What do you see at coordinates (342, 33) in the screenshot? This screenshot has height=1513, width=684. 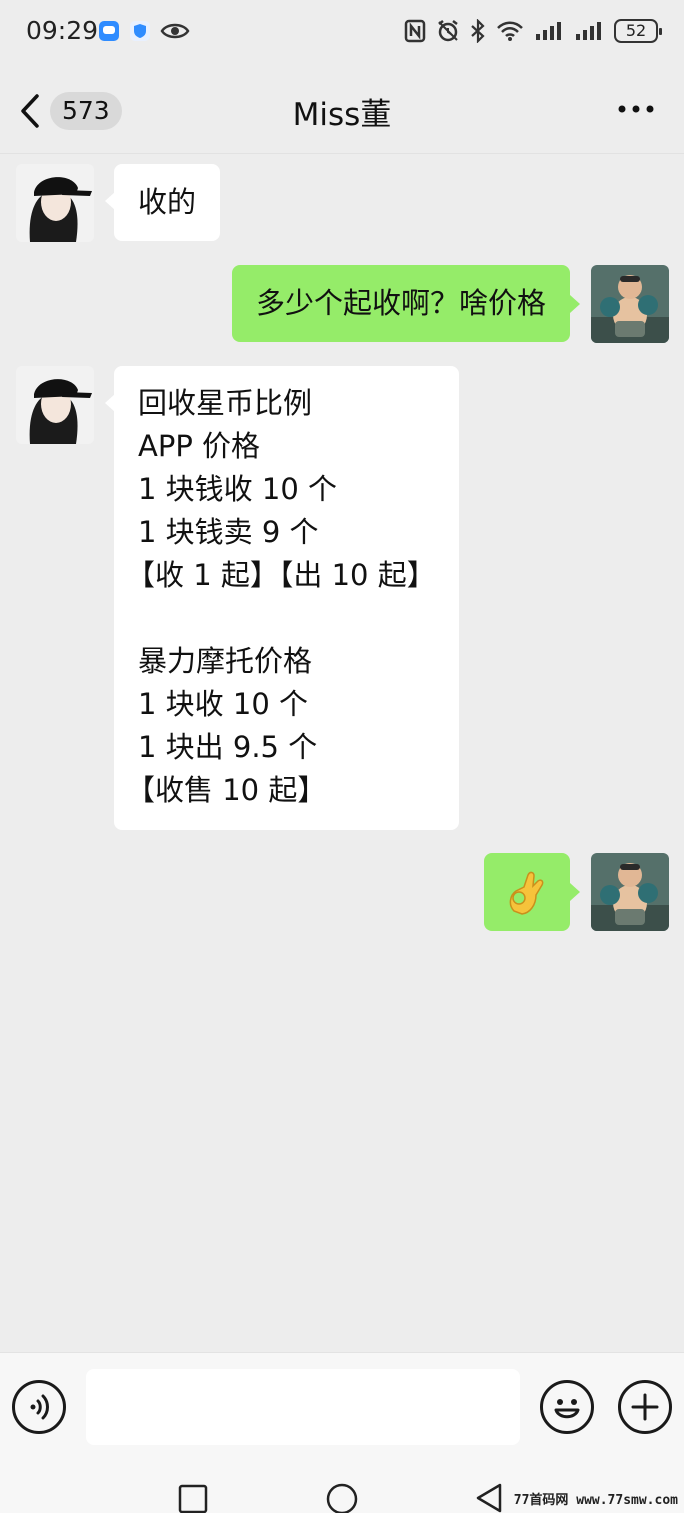 I see `status-bar: 09:29 52` at bounding box center [342, 33].